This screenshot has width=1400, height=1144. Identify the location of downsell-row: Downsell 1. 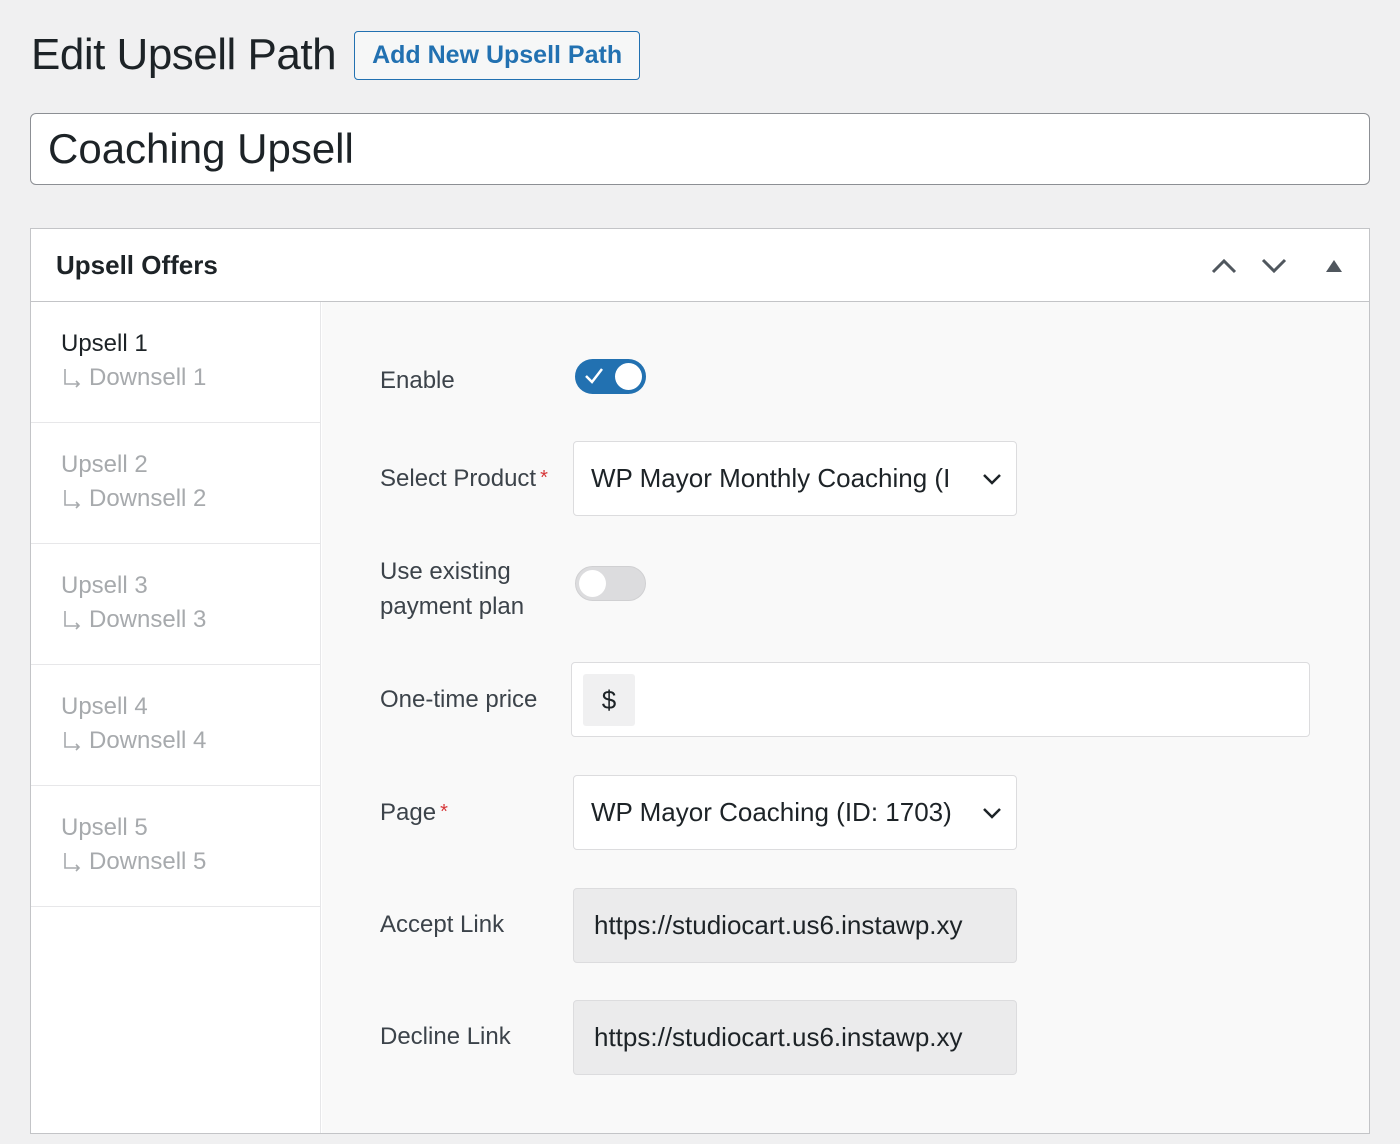
(190, 378).